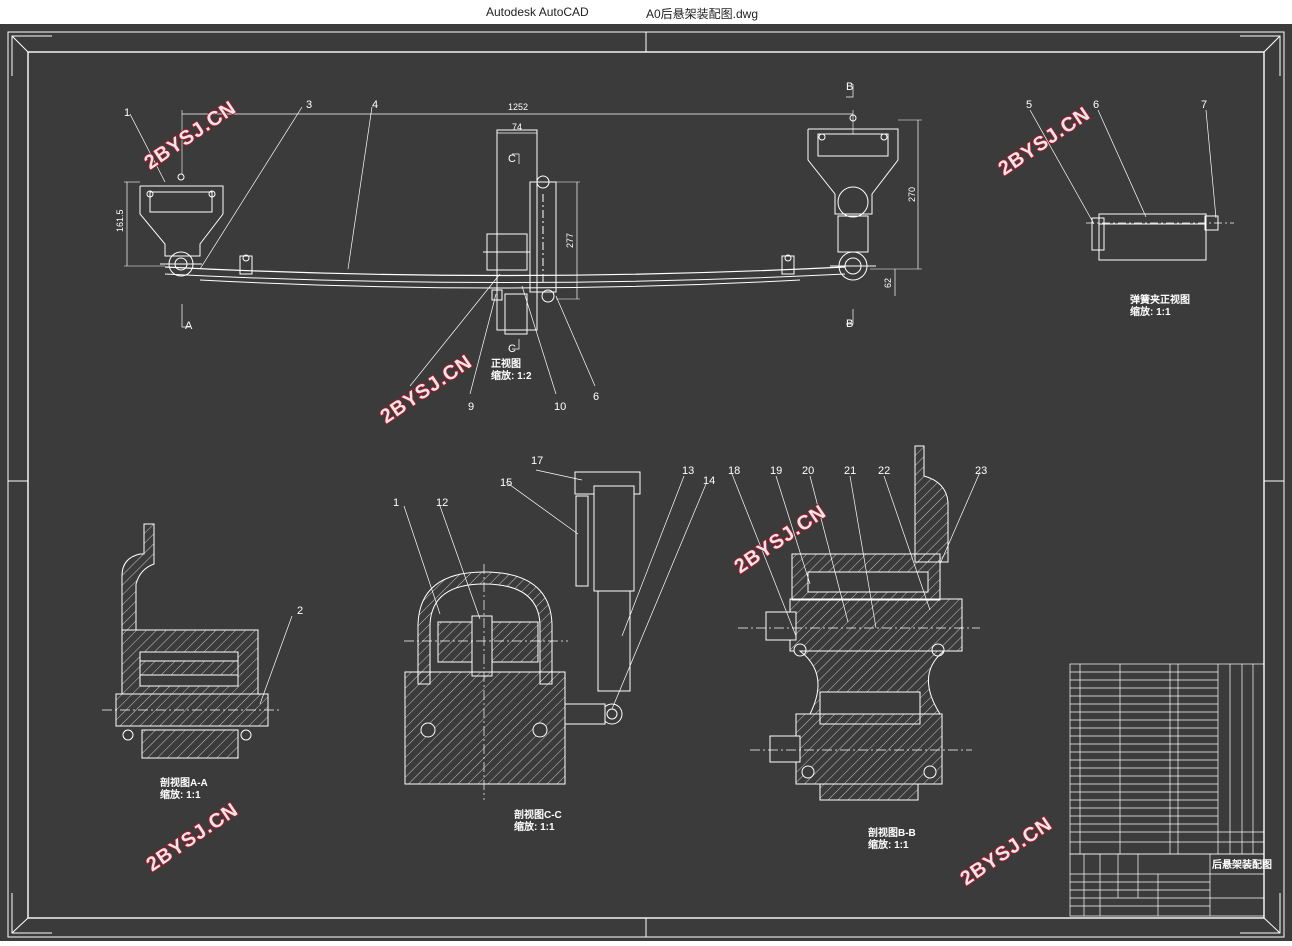 The height and width of the screenshot is (946, 1292). Describe the element at coordinates (375, 105) in the screenshot. I see `balloon-4: 4` at that location.